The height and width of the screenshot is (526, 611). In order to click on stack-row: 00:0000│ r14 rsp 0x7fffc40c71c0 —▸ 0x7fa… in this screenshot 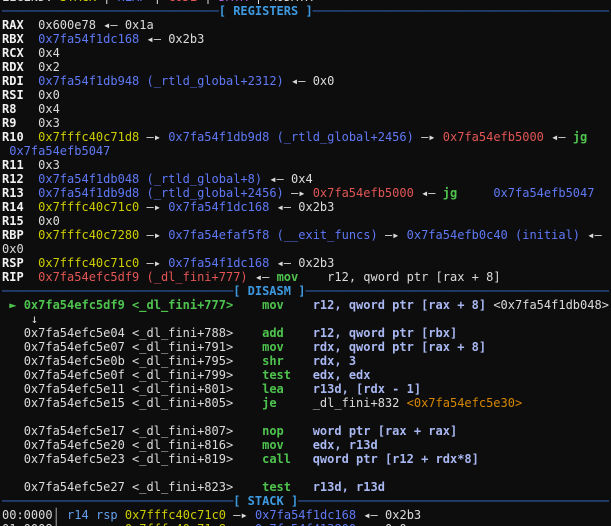, I will do `click(306, 515)`.